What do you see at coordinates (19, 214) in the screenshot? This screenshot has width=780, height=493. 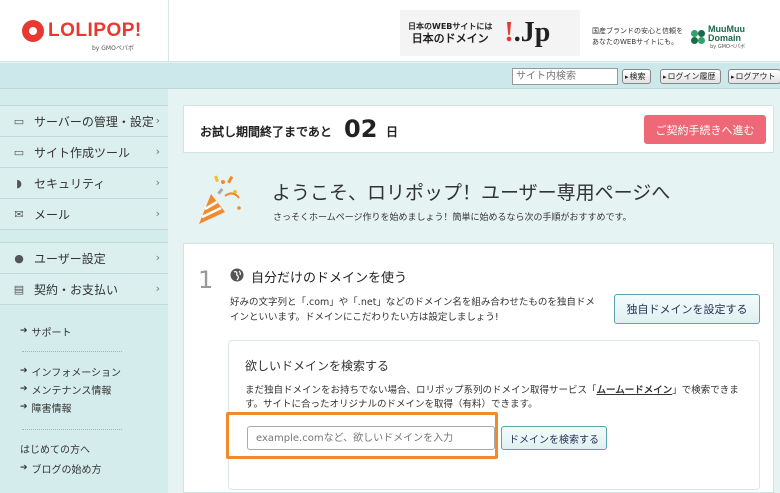 I see `mail-icon: ✉` at bounding box center [19, 214].